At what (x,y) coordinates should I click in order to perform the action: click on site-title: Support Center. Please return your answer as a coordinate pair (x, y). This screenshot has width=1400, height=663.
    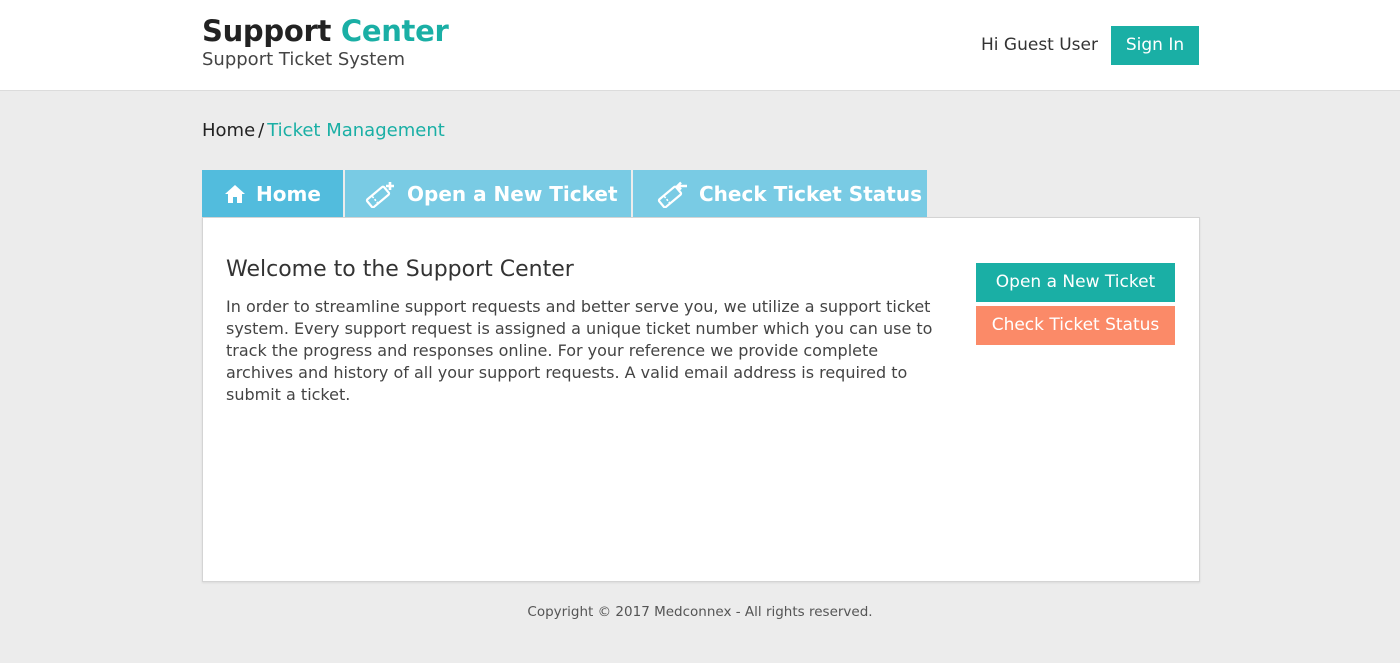
    Looking at the image, I should click on (325, 31).